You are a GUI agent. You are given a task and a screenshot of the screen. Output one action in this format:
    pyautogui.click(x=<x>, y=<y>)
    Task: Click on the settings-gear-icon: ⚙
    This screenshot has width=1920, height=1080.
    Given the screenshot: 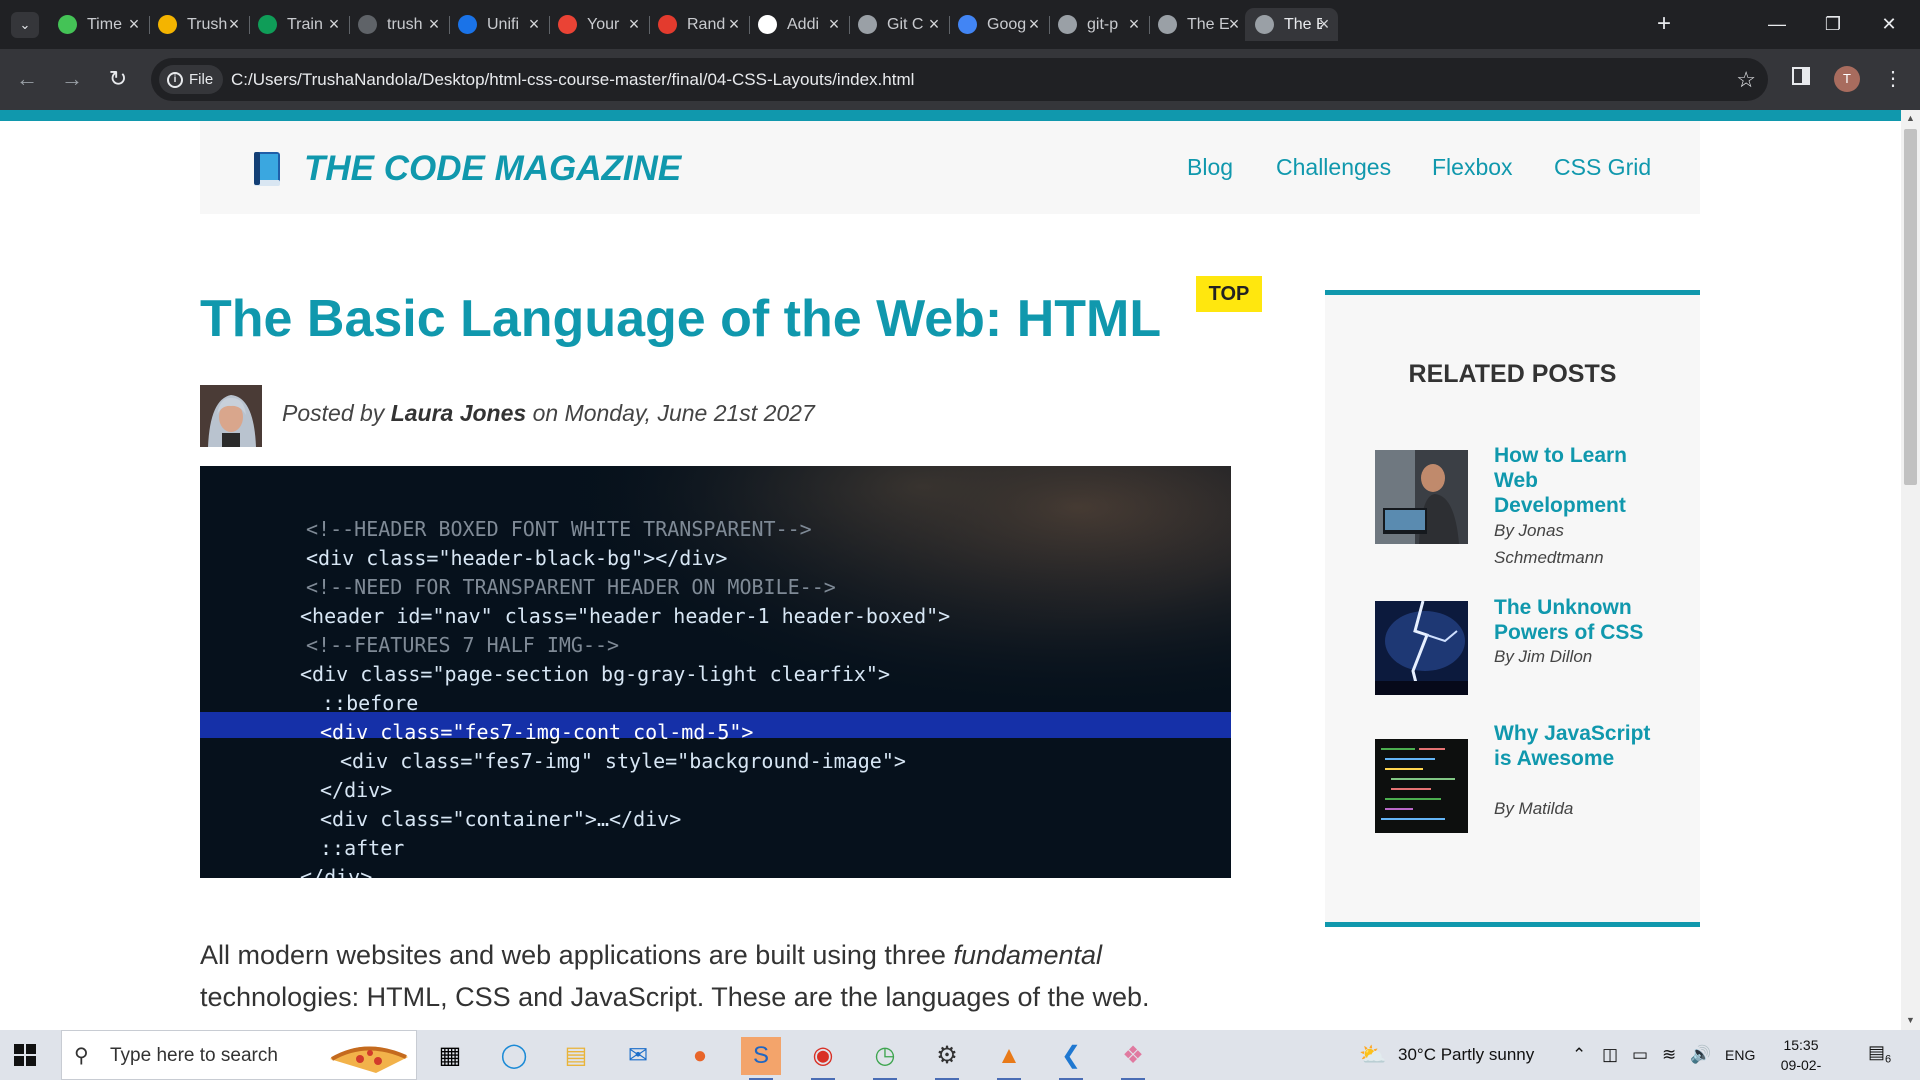 What is the action you would take?
    pyautogui.click(x=947, y=1058)
    